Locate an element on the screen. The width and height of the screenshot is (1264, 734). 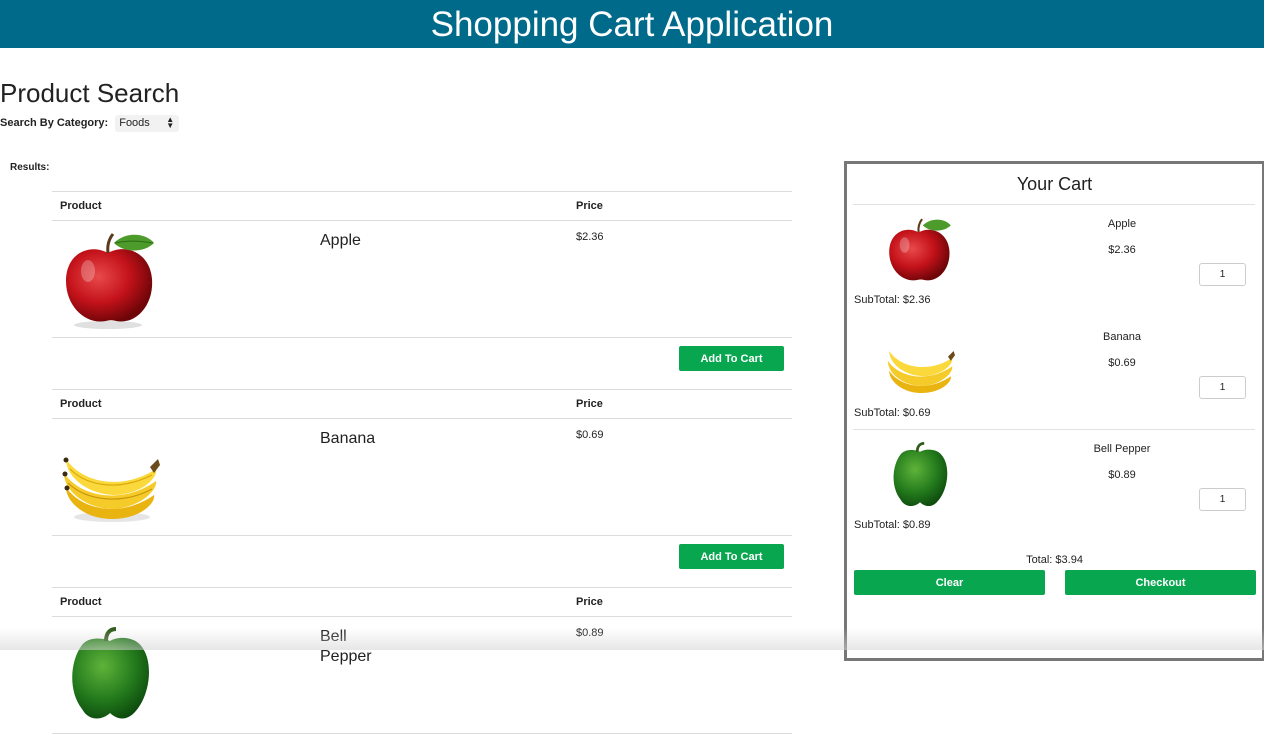
category-select-value: Foods is located at coordinates (134, 123).